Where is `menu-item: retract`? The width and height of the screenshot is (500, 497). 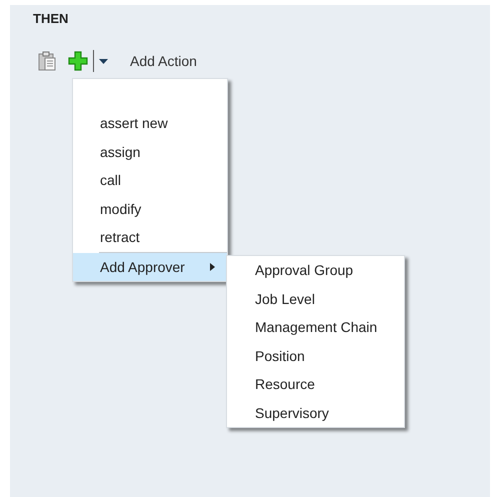 menu-item: retract is located at coordinates (150, 237).